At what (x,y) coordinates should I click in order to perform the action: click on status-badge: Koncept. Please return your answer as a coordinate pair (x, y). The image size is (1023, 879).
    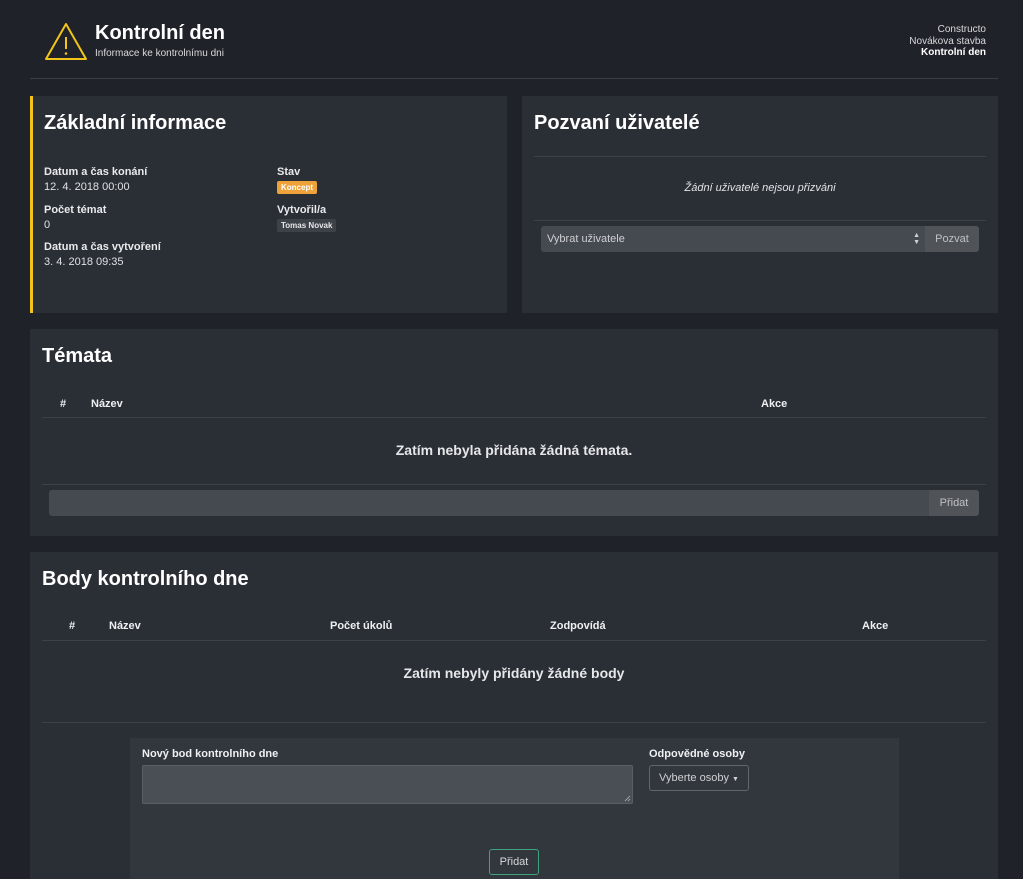
    Looking at the image, I should click on (297, 187).